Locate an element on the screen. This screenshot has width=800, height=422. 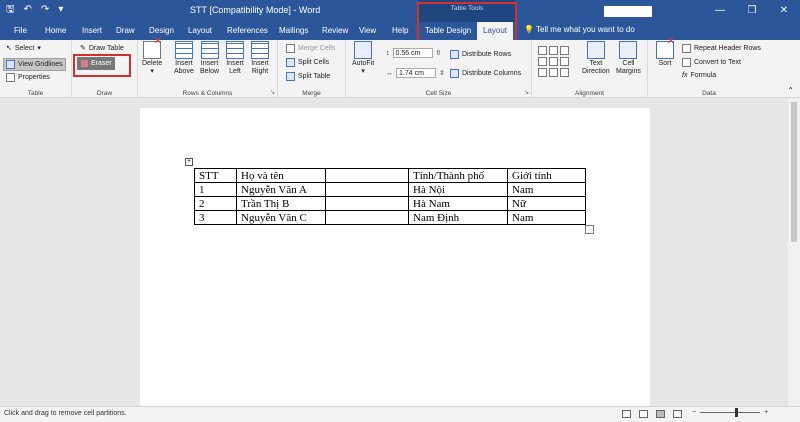
select-button: ↖ Select ▾ is located at coordinates (23, 48).